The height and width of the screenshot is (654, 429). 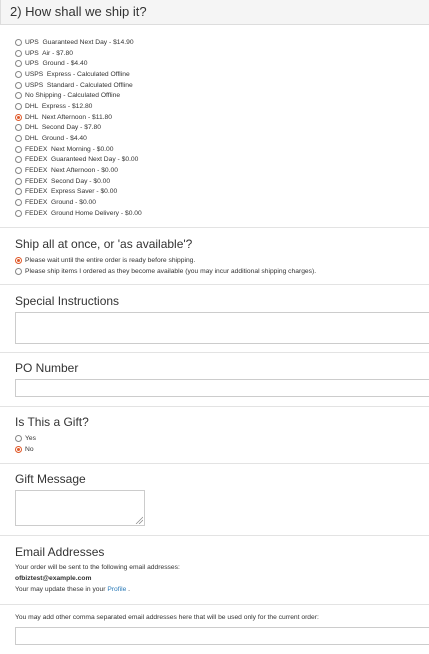 What do you see at coordinates (29, 449) in the screenshot?
I see `gift-no-label: No` at bounding box center [29, 449].